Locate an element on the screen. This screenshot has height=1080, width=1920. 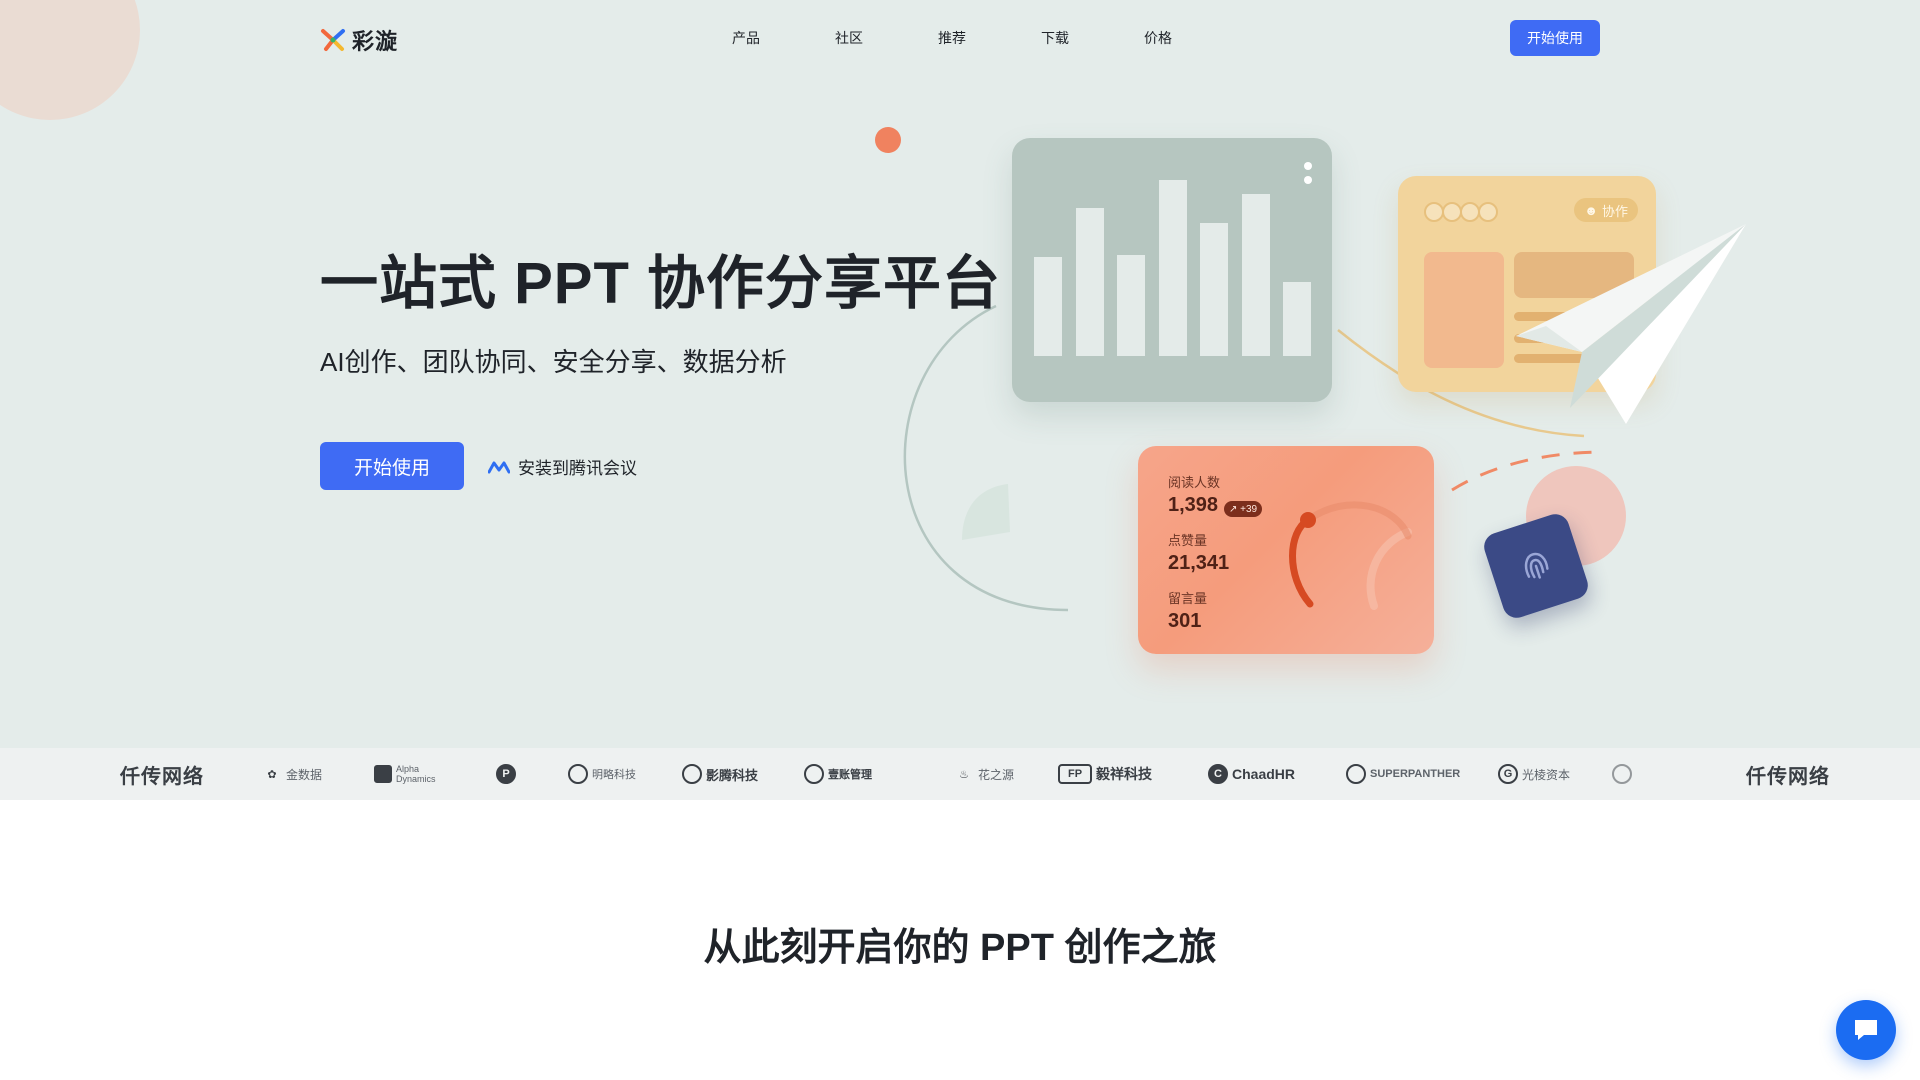
nav-links: 产品 社区 推荐 下载 价格 is located at coordinates (989, 38).